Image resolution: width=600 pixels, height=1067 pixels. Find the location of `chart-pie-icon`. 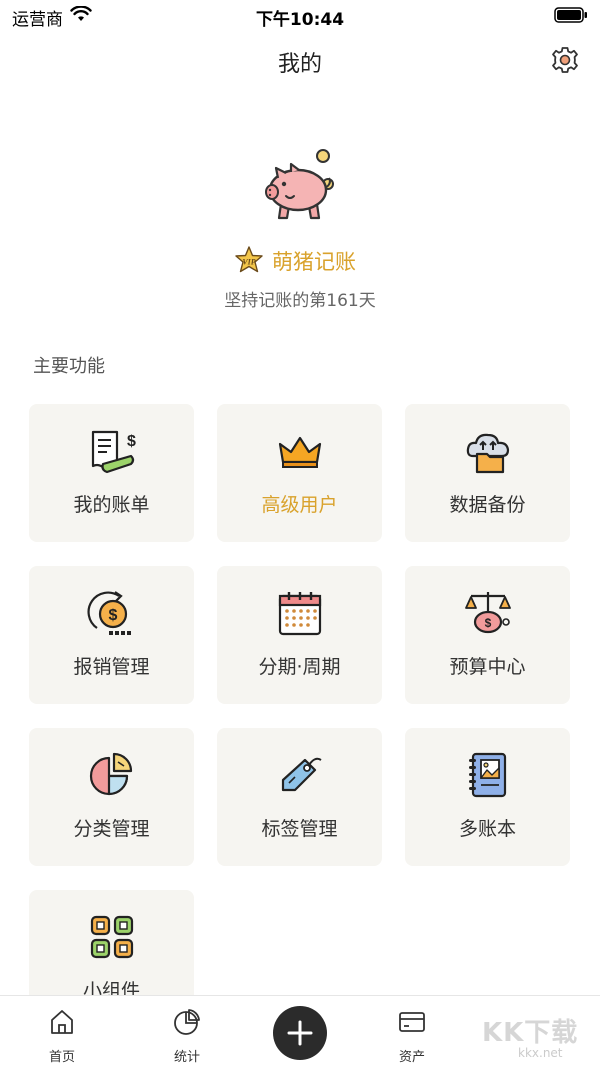

chart-pie-icon is located at coordinates (187, 1022).